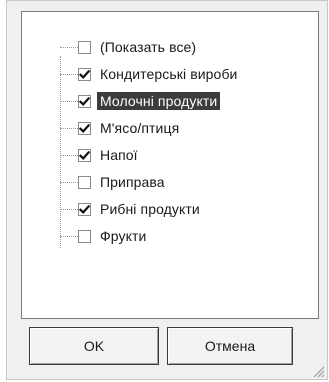 This screenshot has height=382, width=329. Describe the element at coordinates (140, 128) in the screenshot. I see `list-item-label: М'ясо/птиця` at that location.